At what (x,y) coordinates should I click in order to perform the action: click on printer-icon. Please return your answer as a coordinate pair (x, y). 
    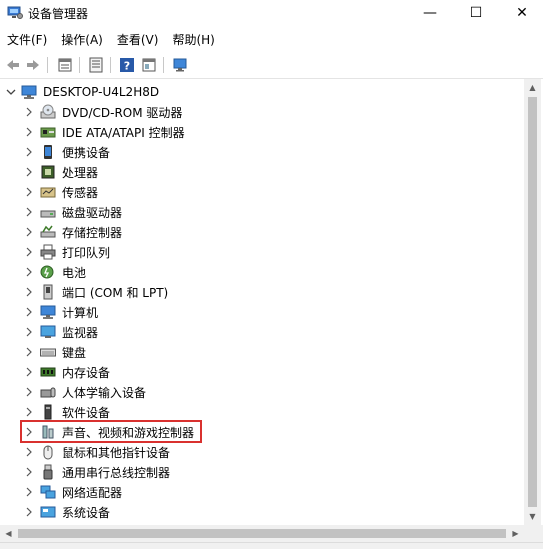
    Looking at the image, I should click on (48, 252).